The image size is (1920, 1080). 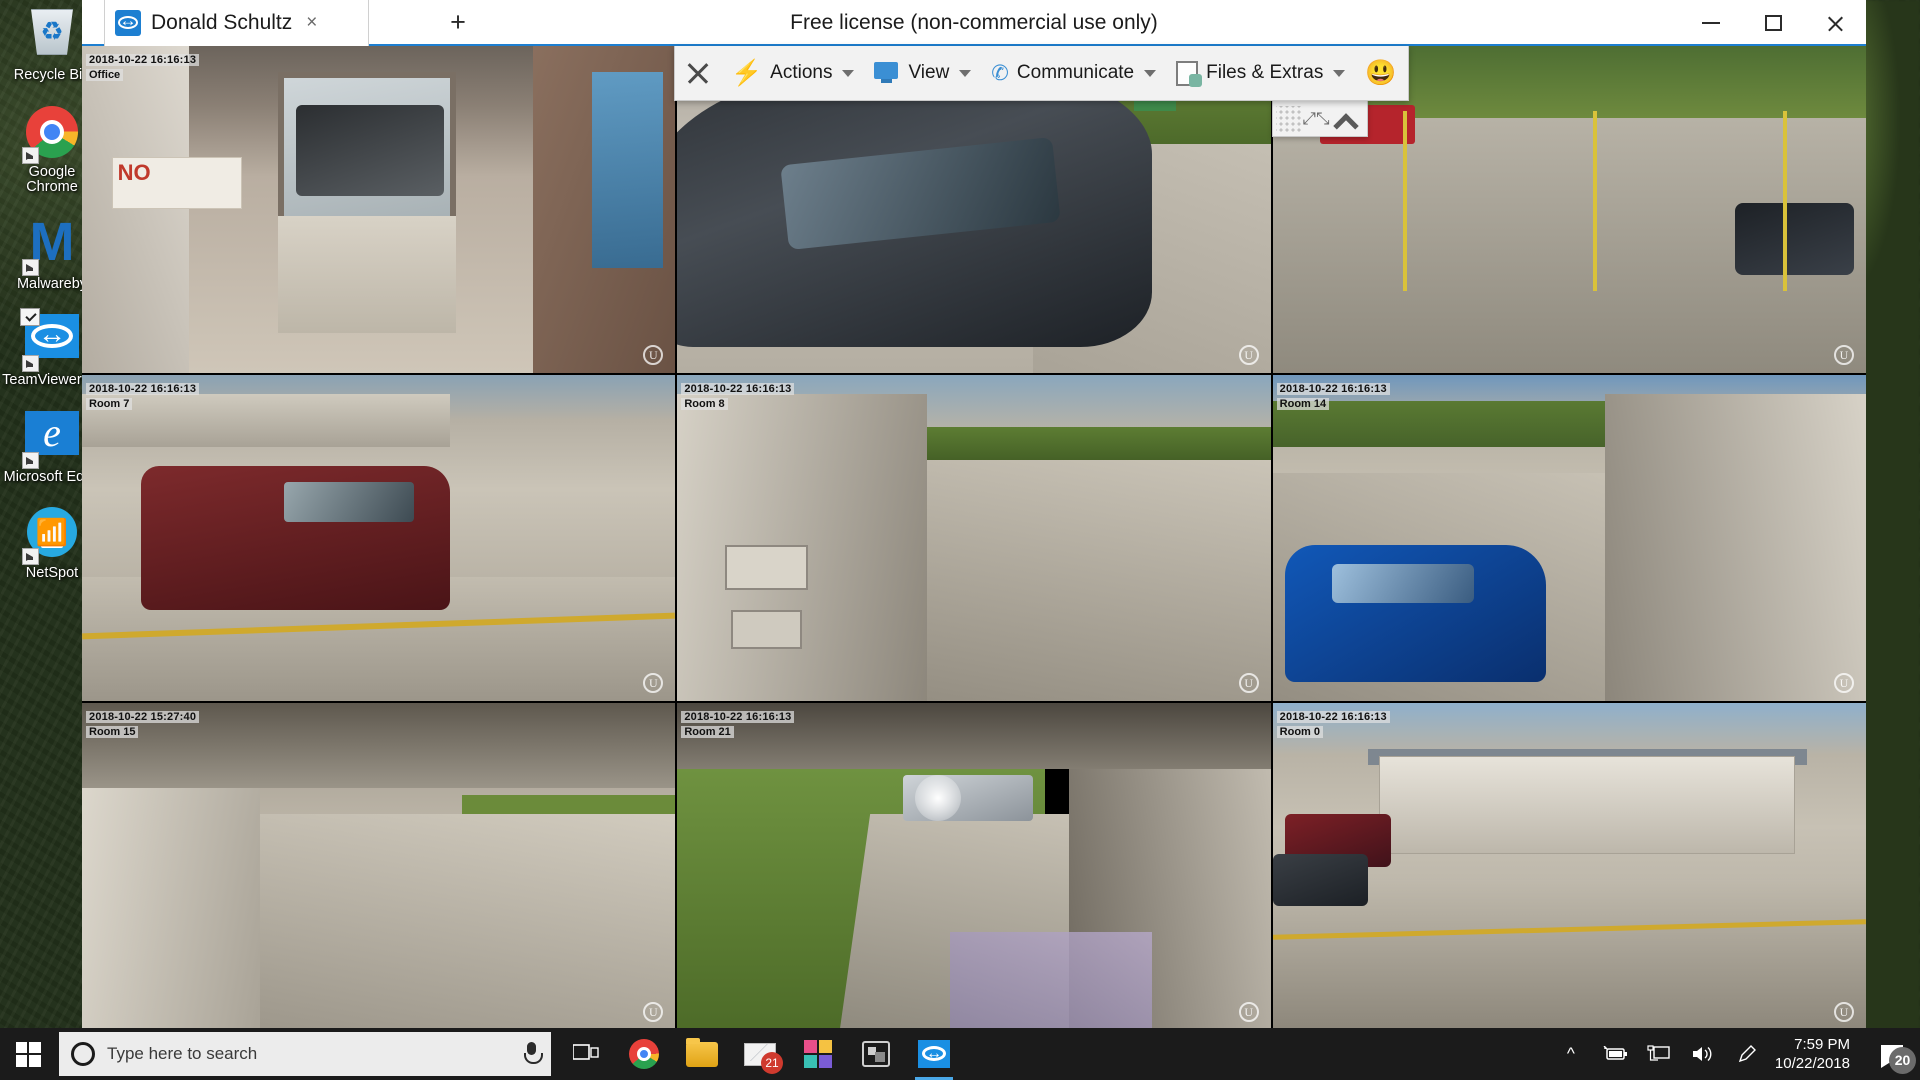 What do you see at coordinates (379, 866) in the screenshot?
I see `camera-tile: 2018-10-22 15:27:40 Room 15 U` at bounding box center [379, 866].